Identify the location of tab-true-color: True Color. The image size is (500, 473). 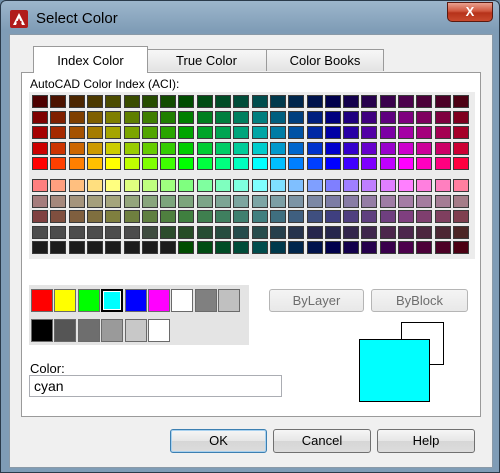
(206, 60).